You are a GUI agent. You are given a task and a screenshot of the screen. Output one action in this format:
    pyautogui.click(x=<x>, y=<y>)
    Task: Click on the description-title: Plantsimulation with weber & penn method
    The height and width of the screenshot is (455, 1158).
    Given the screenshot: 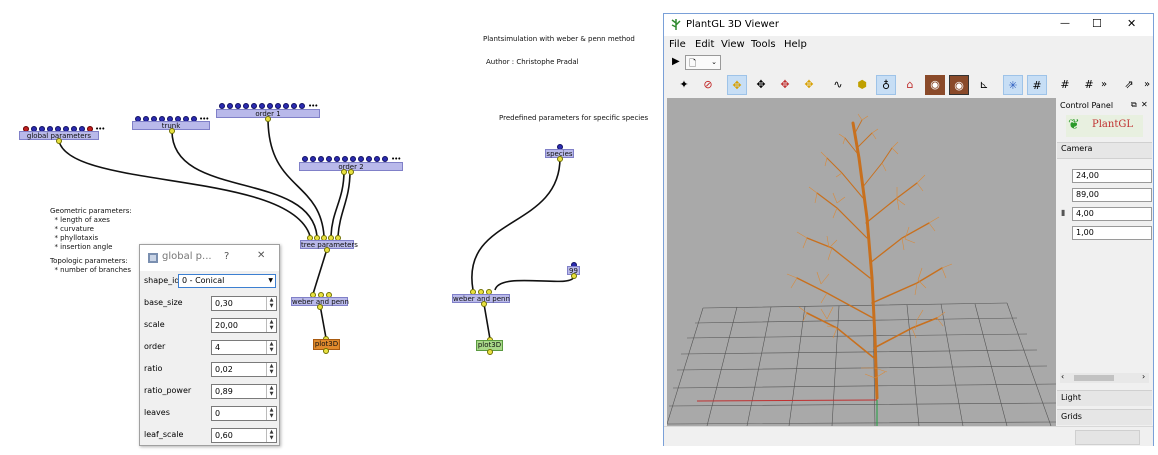 What is the action you would take?
    pyautogui.click(x=559, y=39)
    